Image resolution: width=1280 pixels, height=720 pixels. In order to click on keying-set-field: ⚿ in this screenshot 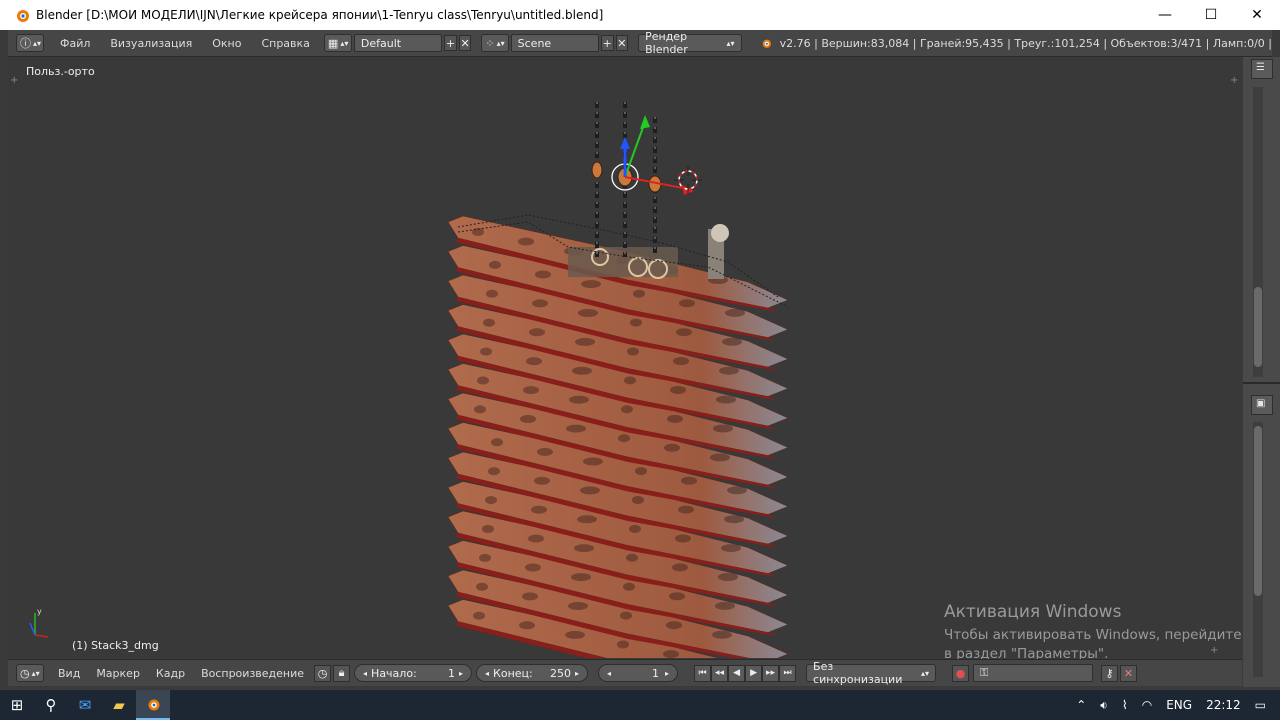, I will do `click(1033, 673)`.